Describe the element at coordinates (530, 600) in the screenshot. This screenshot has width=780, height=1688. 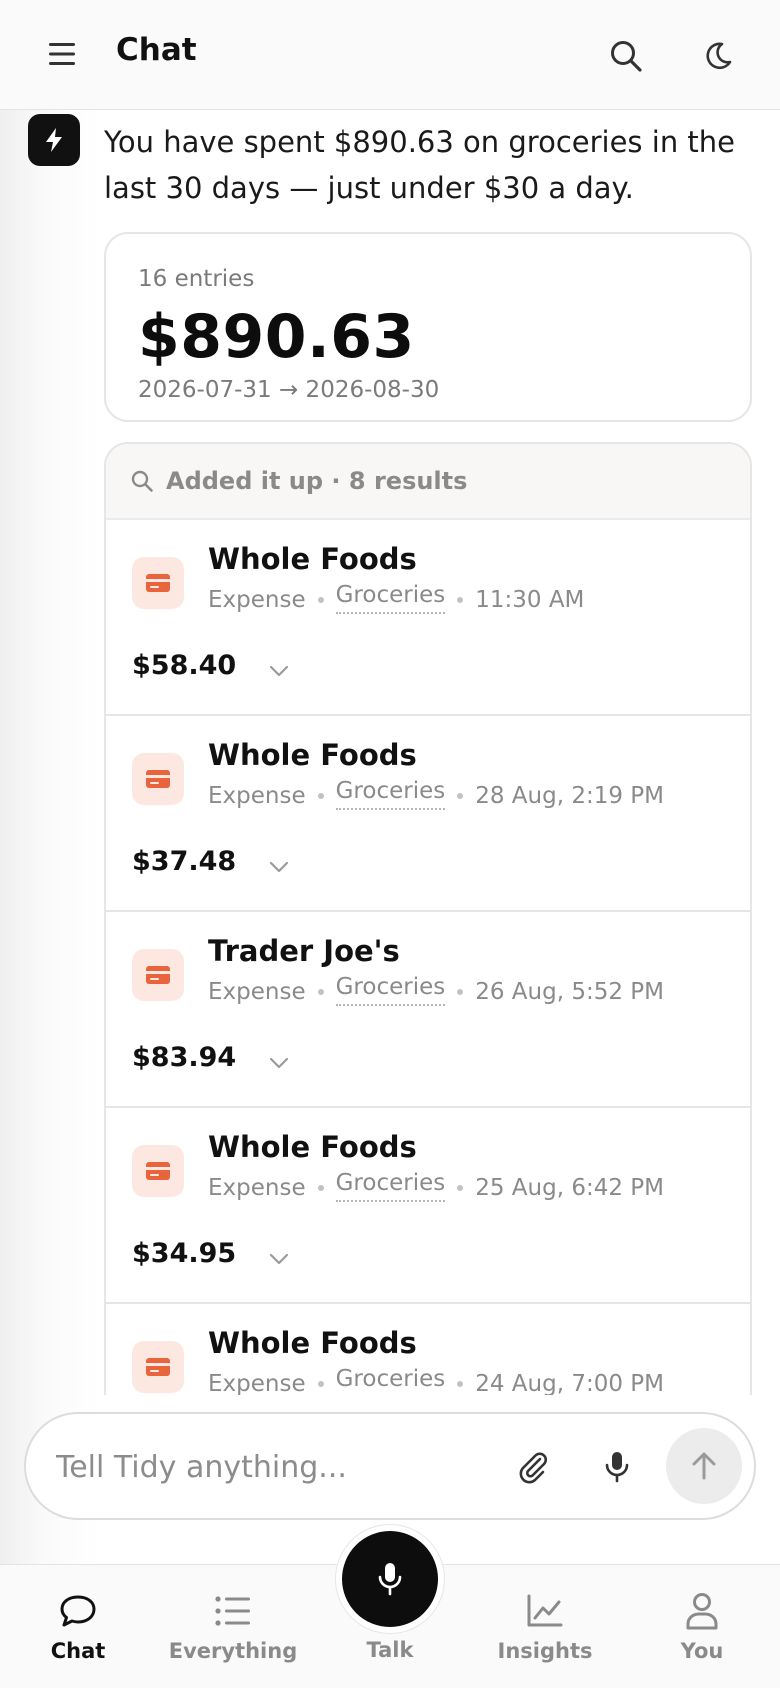
I see `transaction-time: 11:30 AM` at that location.